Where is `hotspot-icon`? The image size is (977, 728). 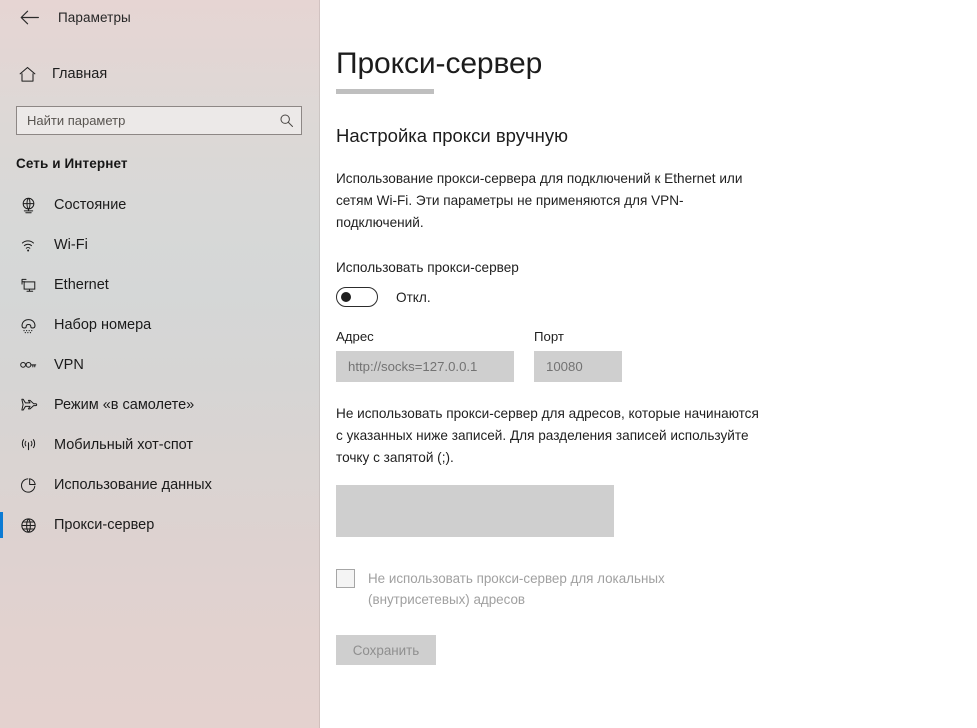 hotspot-icon is located at coordinates (28, 445).